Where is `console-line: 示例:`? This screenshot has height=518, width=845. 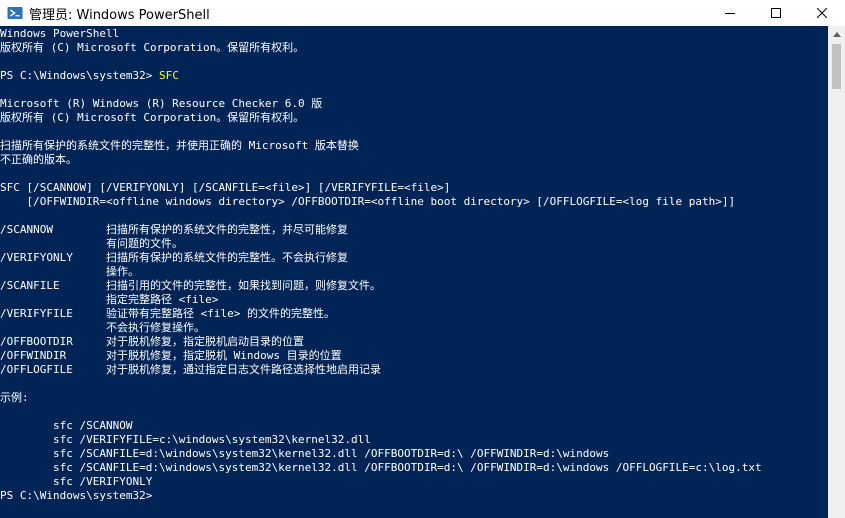
console-line: 示例: is located at coordinates (14, 397).